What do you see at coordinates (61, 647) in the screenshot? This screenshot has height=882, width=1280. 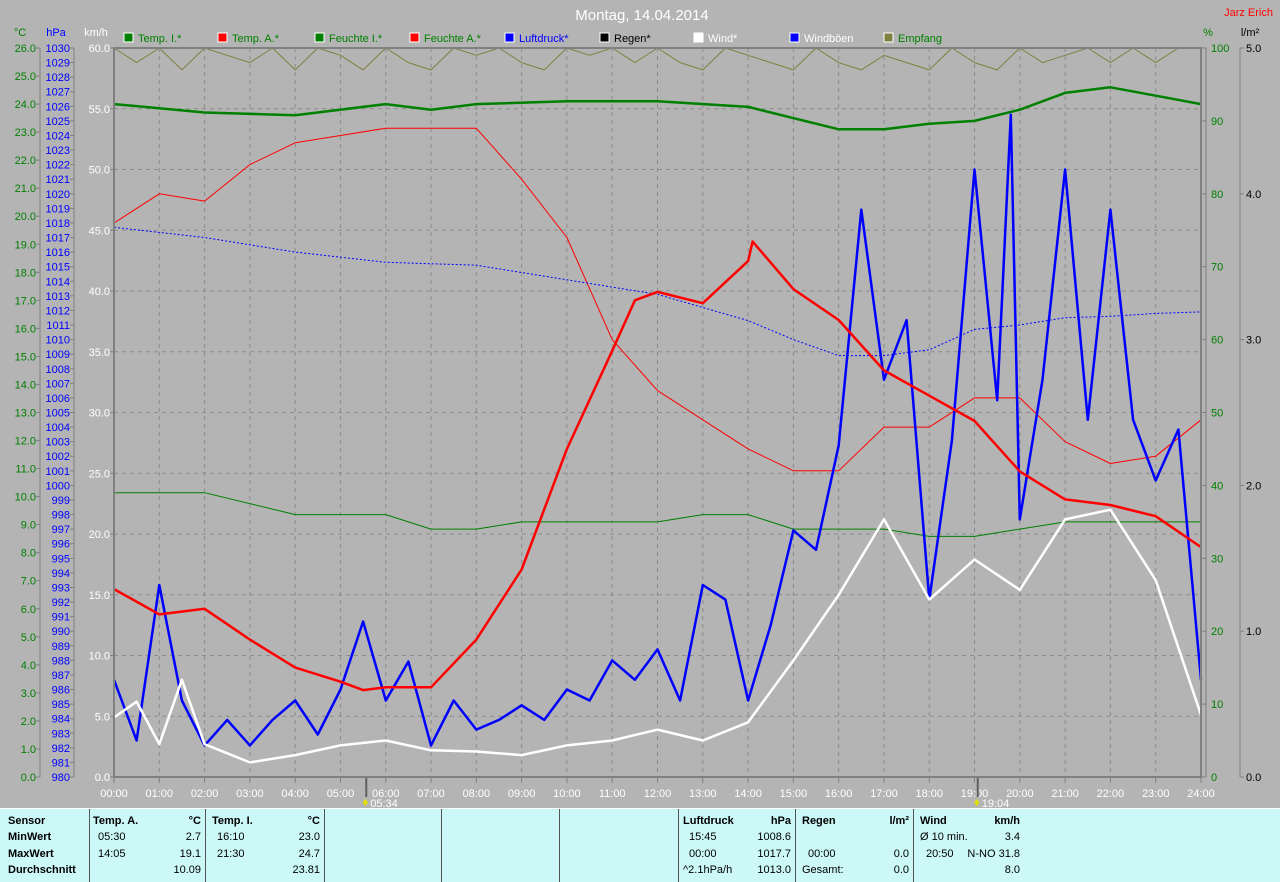 I see `y-tick-label-hpa: 989` at bounding box center [61, 647].